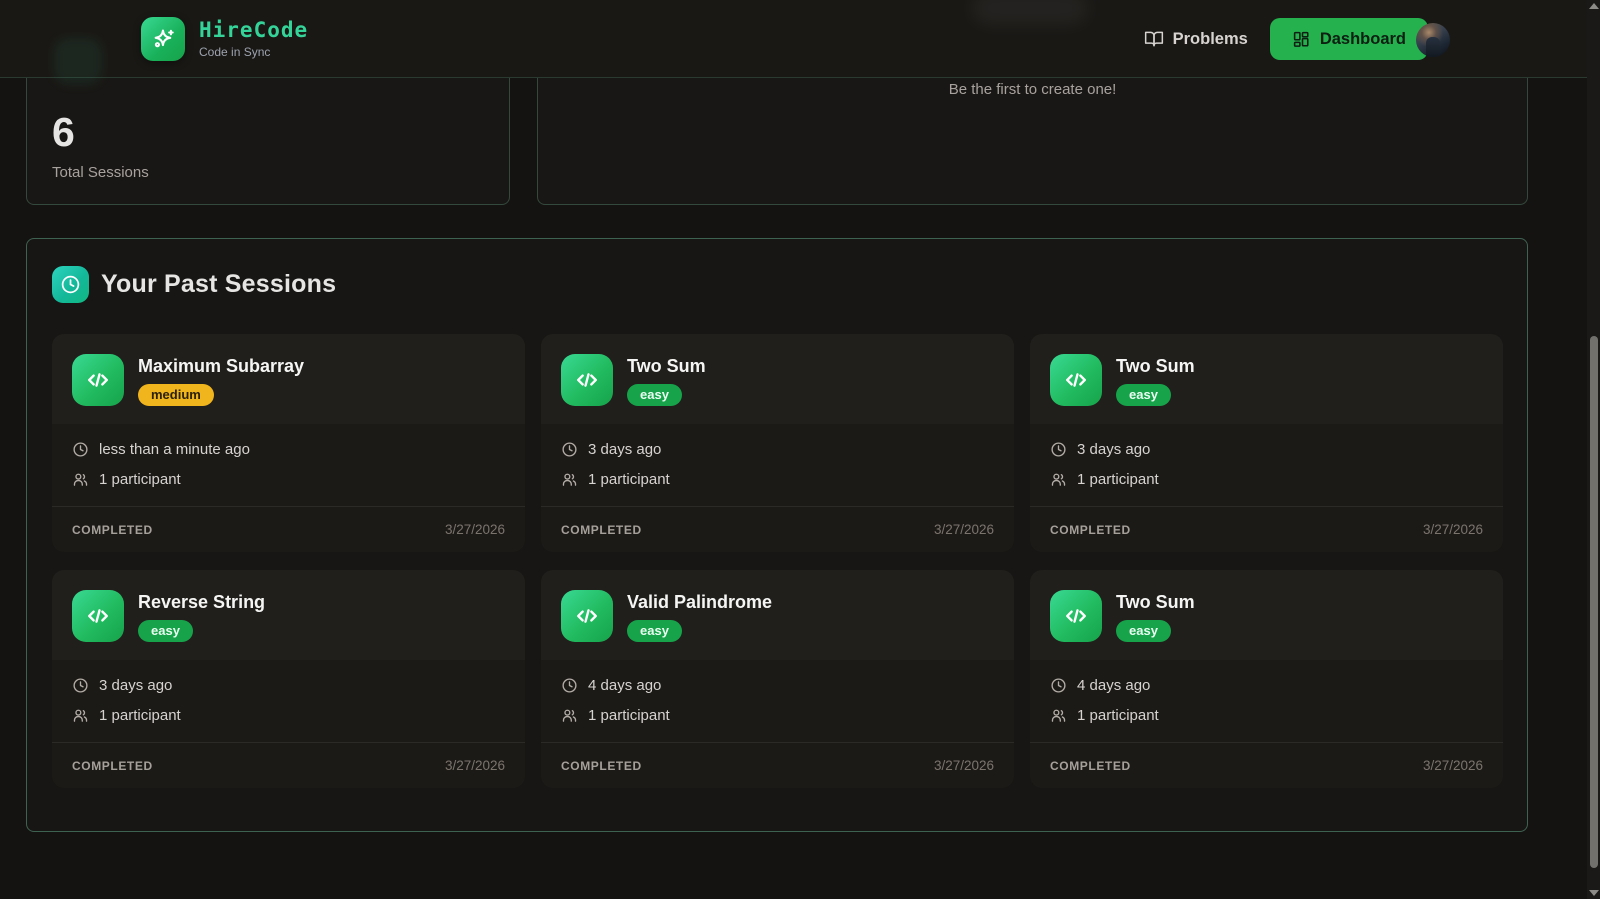  I want to click on nav-problems-link: Problems, so click(1196, 39).